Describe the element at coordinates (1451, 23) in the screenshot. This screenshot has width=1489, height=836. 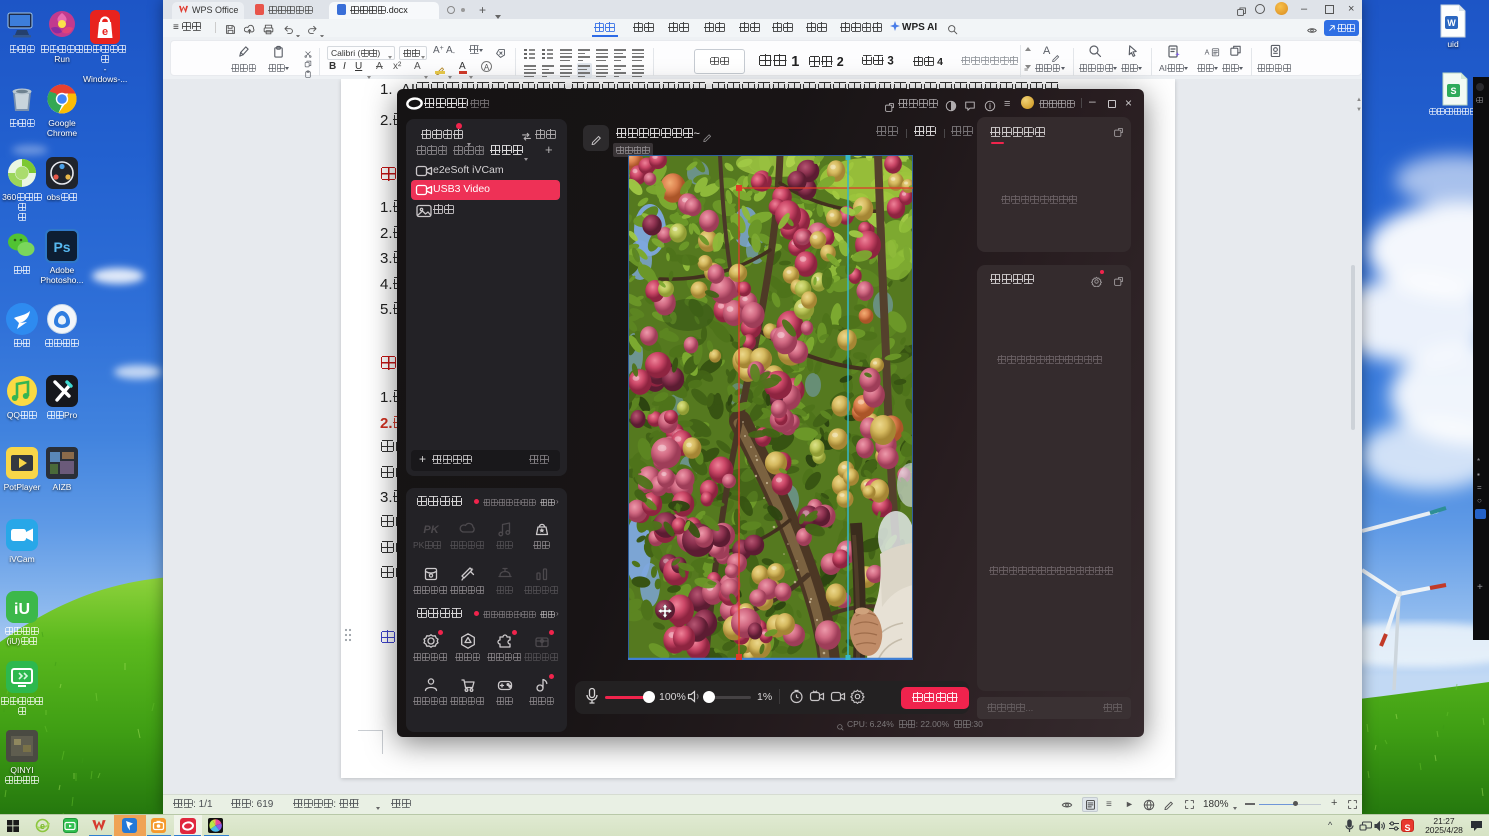
I see `svg-text: W` at that location.